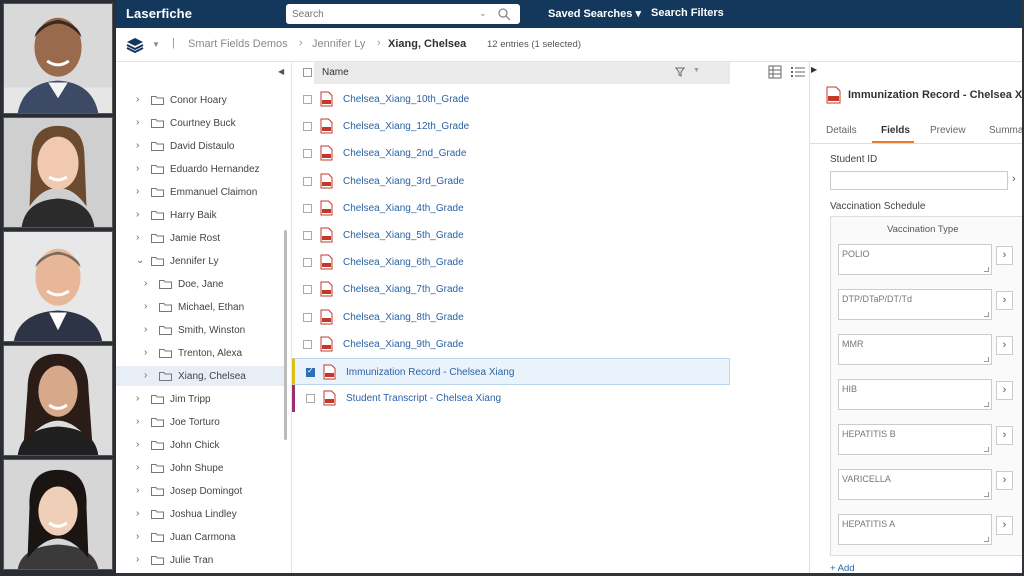 This screenshot has width=1024, height=576. I want to click on tree-scrollbar, so click(285, 335).